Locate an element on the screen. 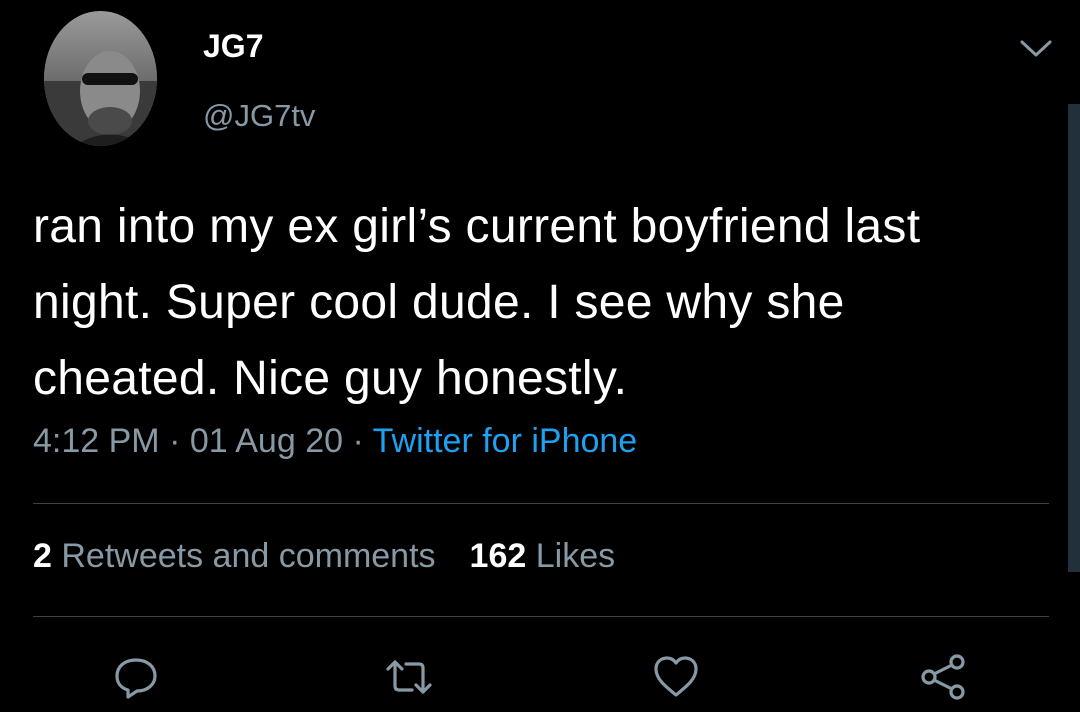 The height and width of the screenshot is (712, 1080). like-icon is located at coordinates (676, 676).